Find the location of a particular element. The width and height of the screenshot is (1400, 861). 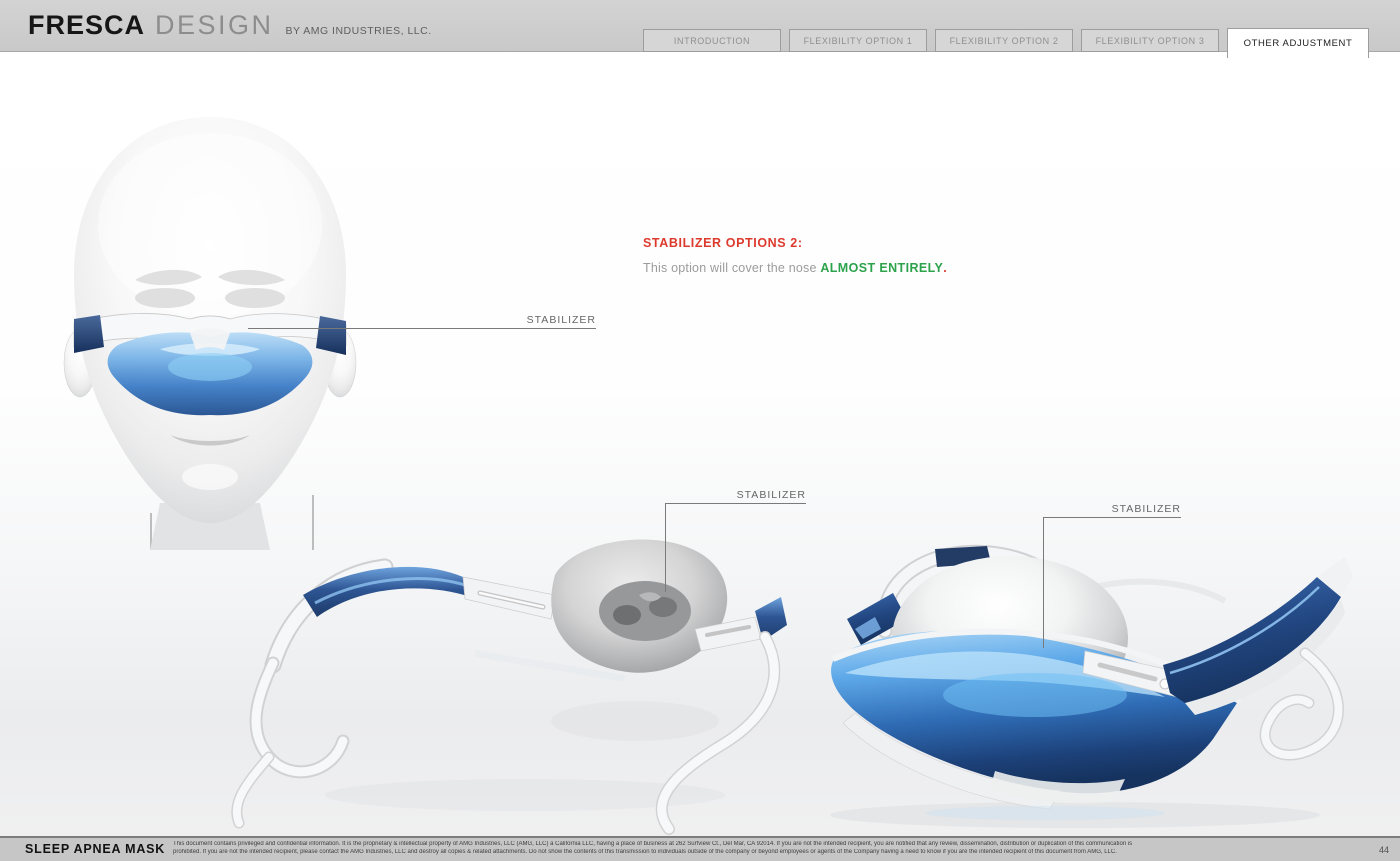

brand-byline: BY AMG INDUSTRIES, LLC. is located at coordinates (358, 31).